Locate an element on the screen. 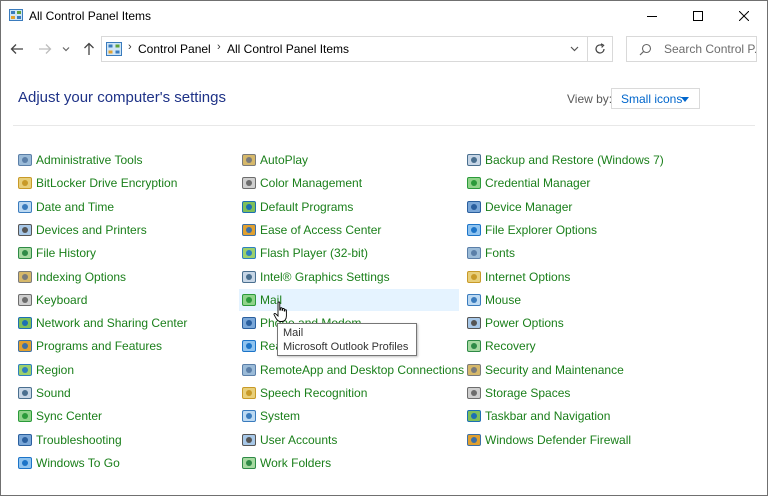 The height and width of the screenshot is (496, 768). programs-icon is located at coordinates (25, 346).